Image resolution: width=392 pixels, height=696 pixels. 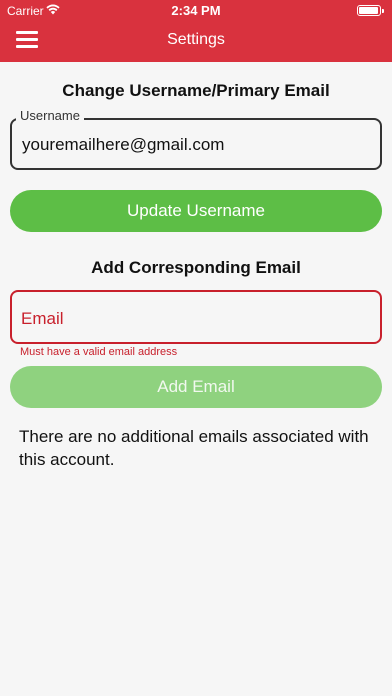 I want to click on email-field: Email, so click(x=196, y=317).